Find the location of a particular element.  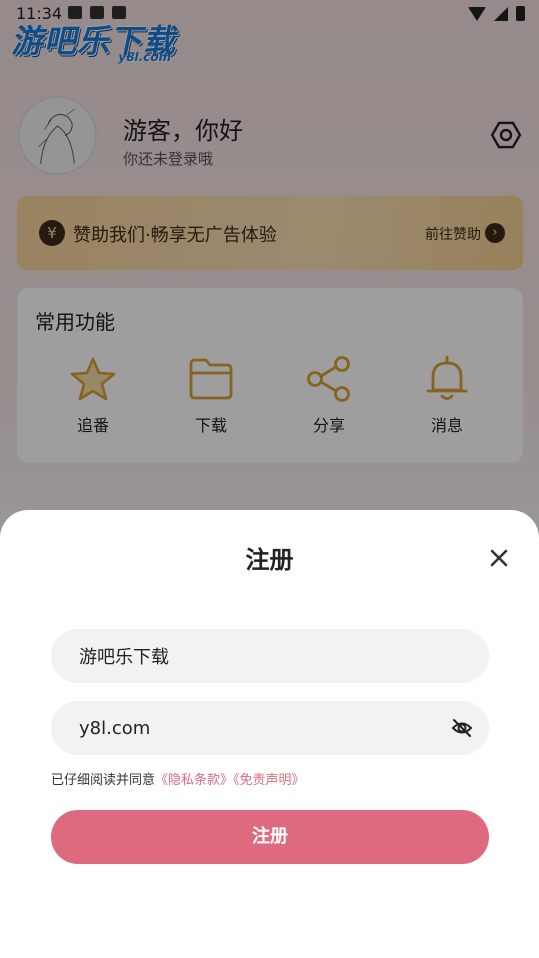

password-field is located at coordinates (270, 728).